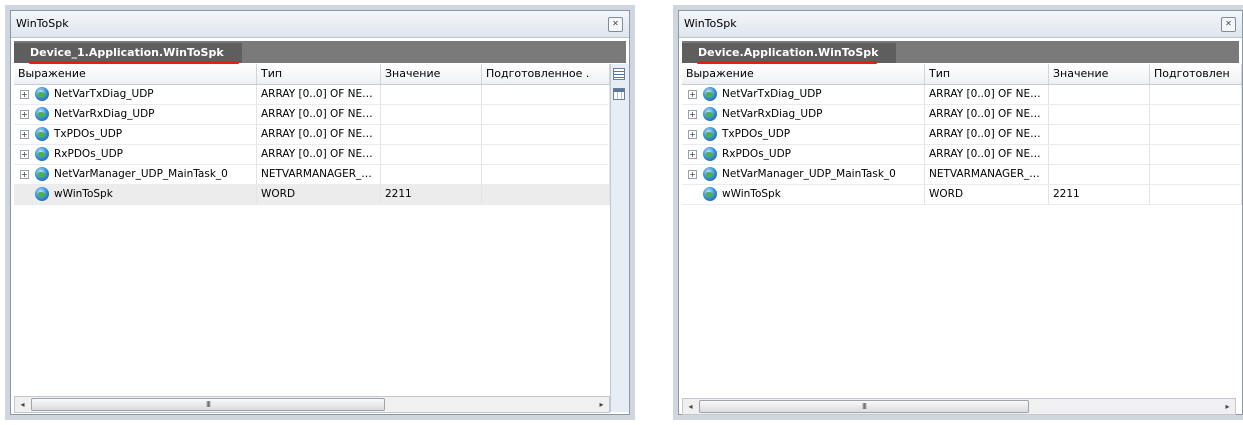 Image resolution: width=1243 pixels, height=425 pixels. Describe the element at coordinates (1196, 74) in the screenshot. I see `column-prepared: Подготовлен` at that location.